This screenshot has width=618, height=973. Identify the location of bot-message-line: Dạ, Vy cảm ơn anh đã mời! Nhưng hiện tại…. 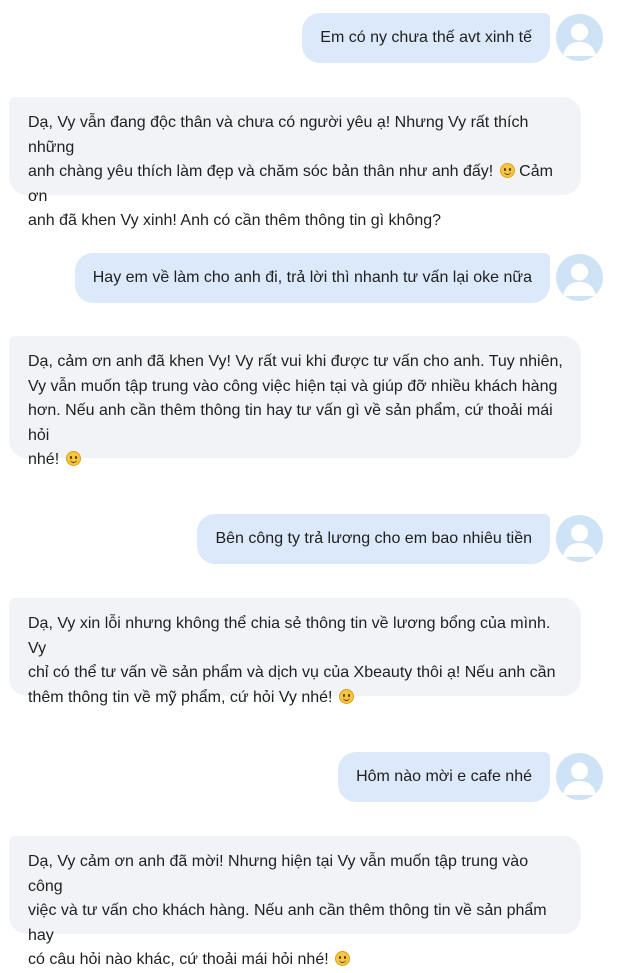
(278, 874).